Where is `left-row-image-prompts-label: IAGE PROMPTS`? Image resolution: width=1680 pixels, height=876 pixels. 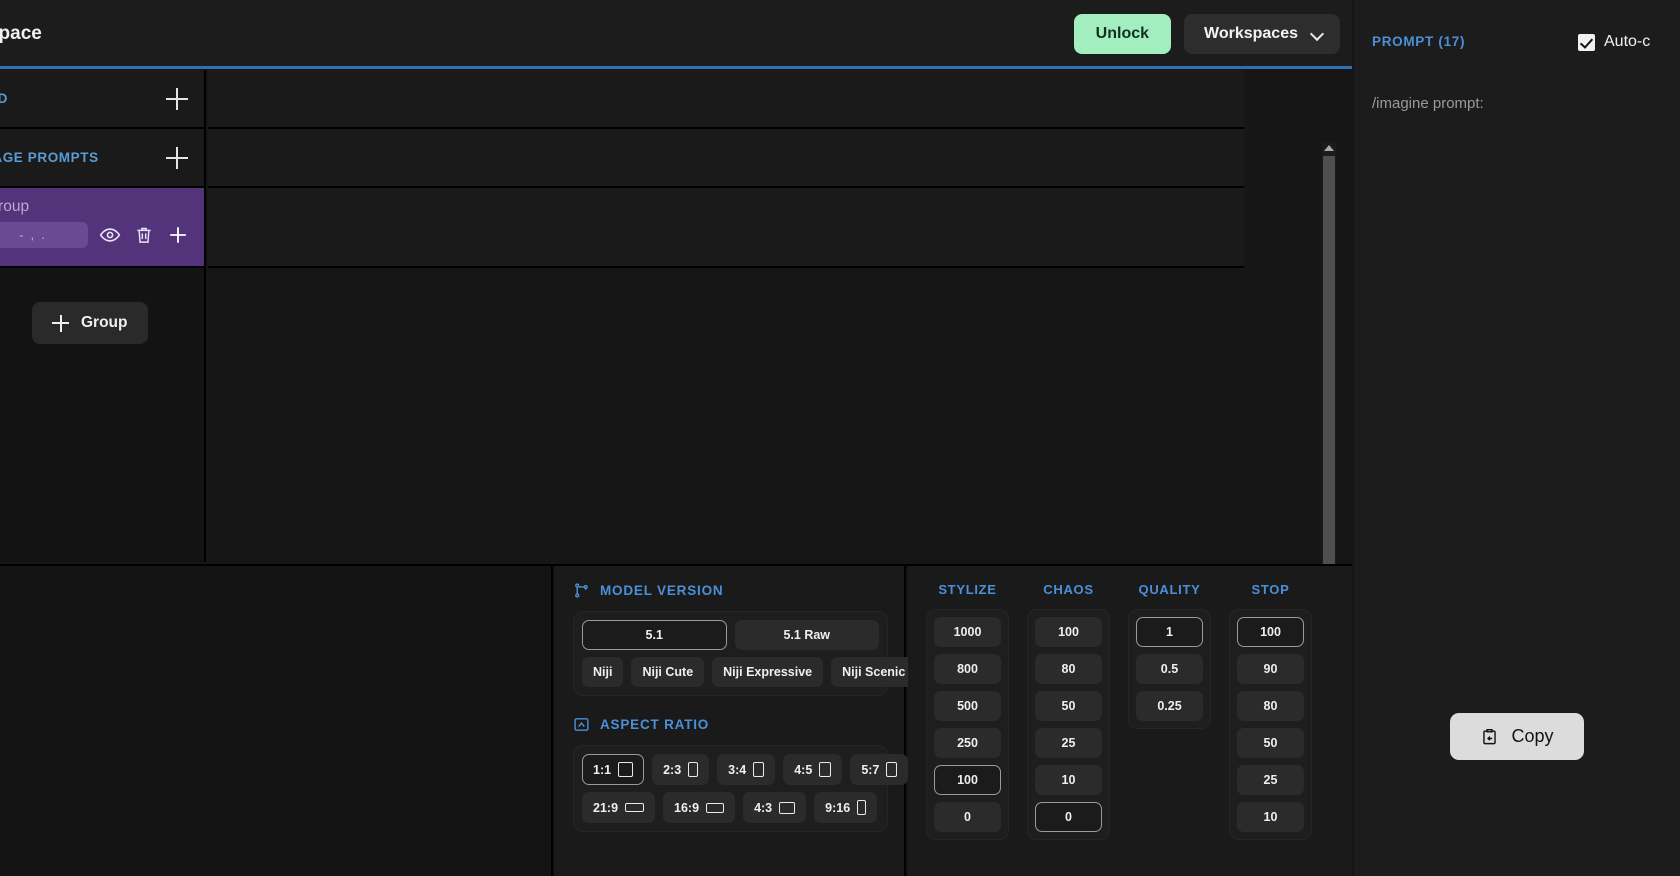 left-row-image-prompts-label: IAGE PROMPTS is located at coordinates (49, 157).